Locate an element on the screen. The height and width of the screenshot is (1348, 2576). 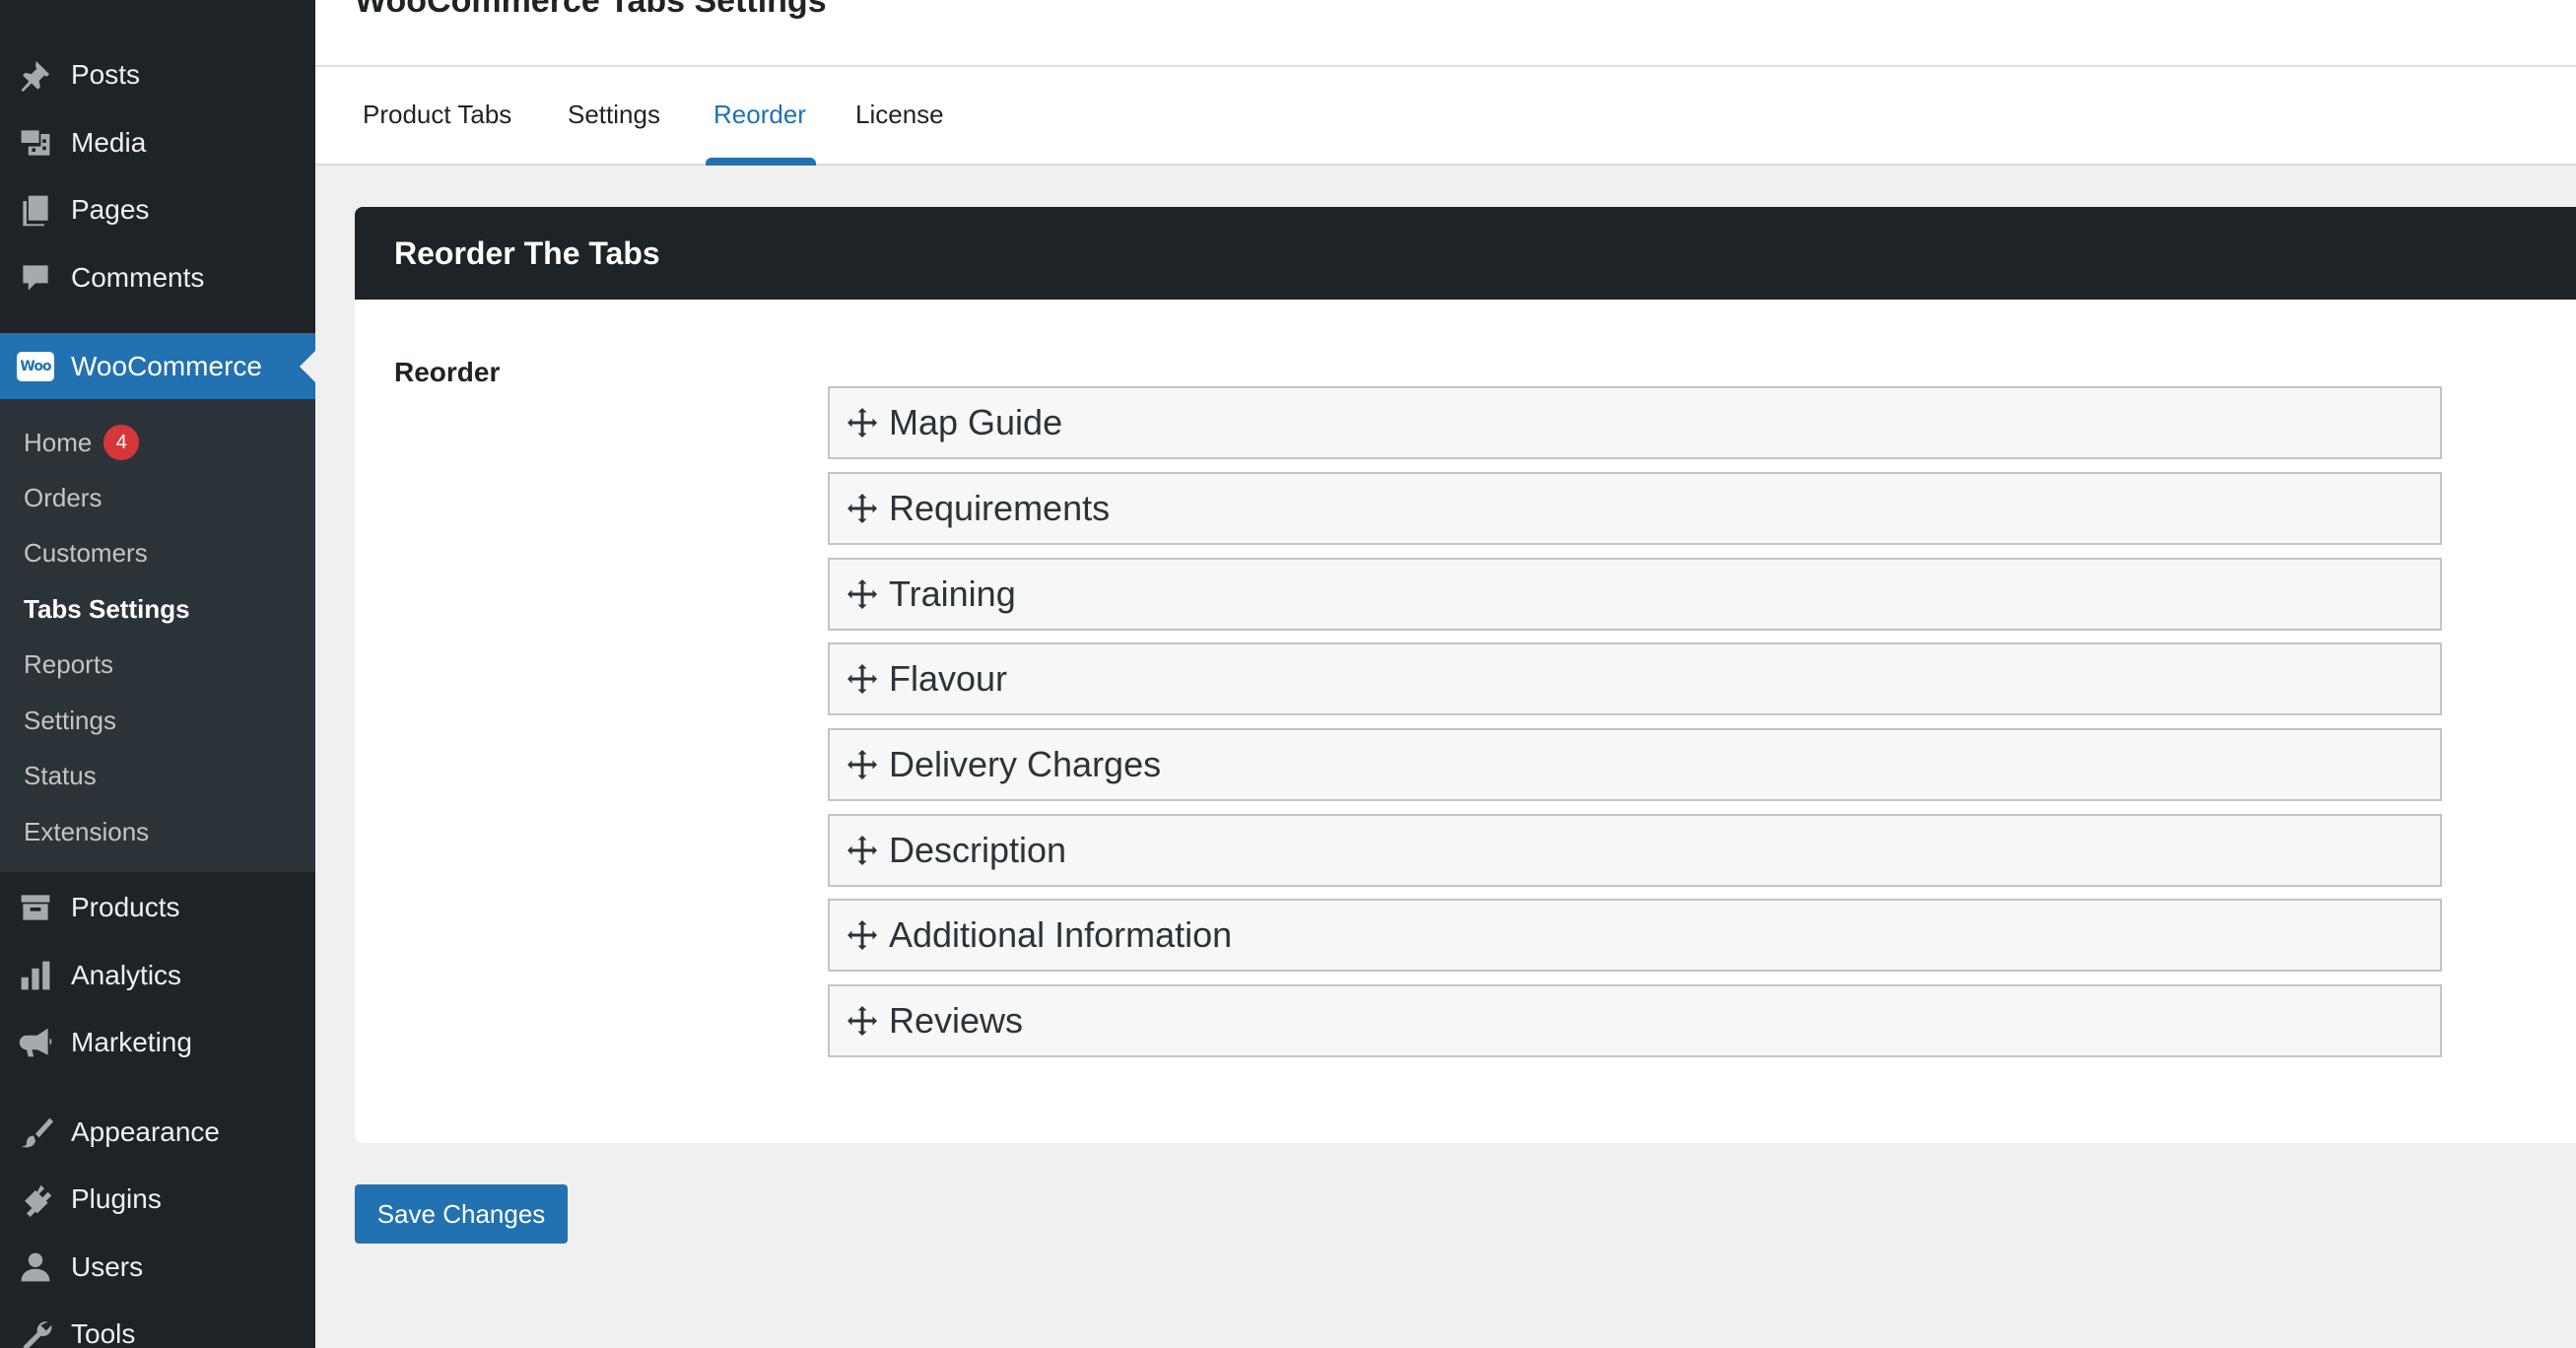
tab-item-label: Delivery Charges is located at coordinates (1025, 764).